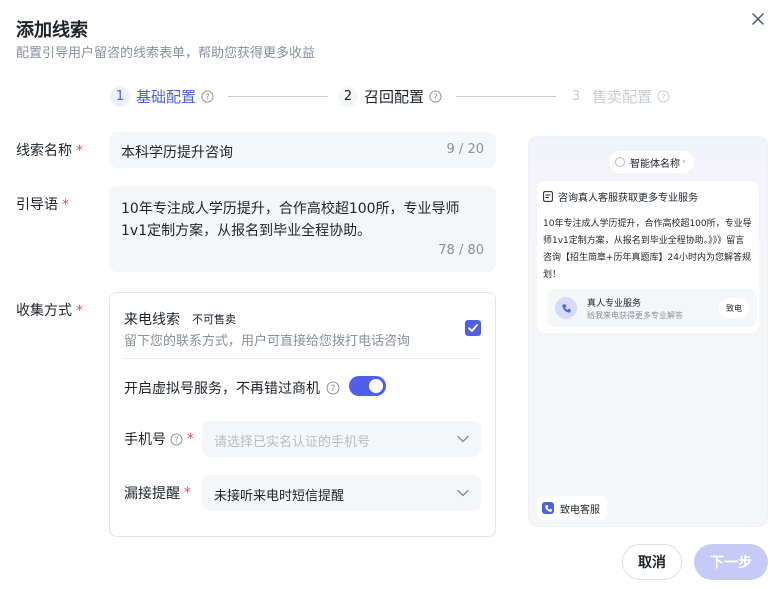 Image resolution: width=781 pixels, height=589 pixels. Describe the element at coordinates (367, 386) in the screenshot. I see `virtual-number-toggle` at that location.